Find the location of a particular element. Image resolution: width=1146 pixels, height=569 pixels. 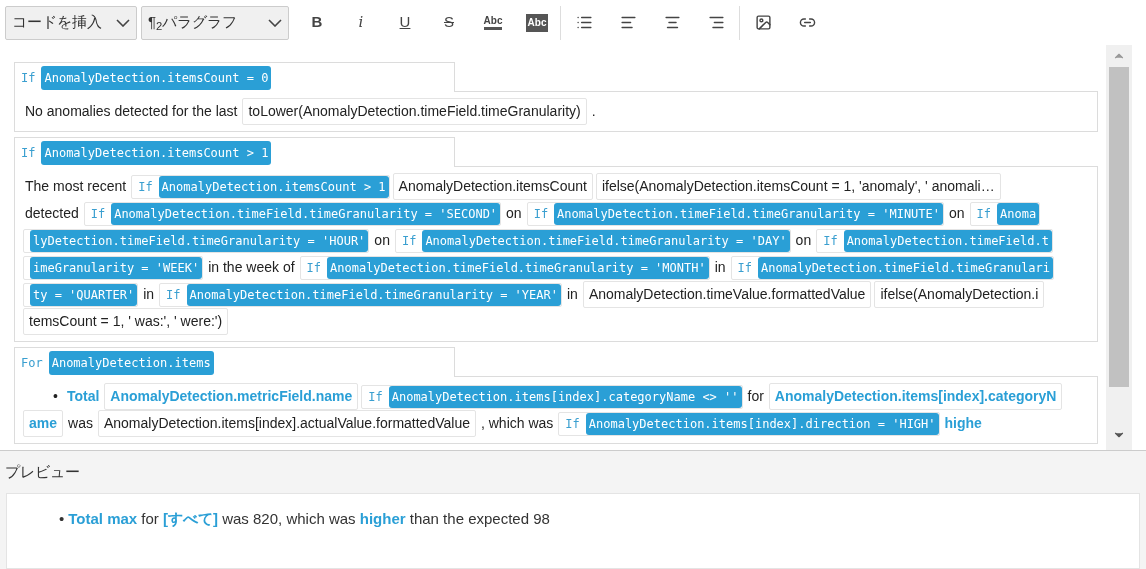

bold-text: Total is located at coordinates (83, 396).